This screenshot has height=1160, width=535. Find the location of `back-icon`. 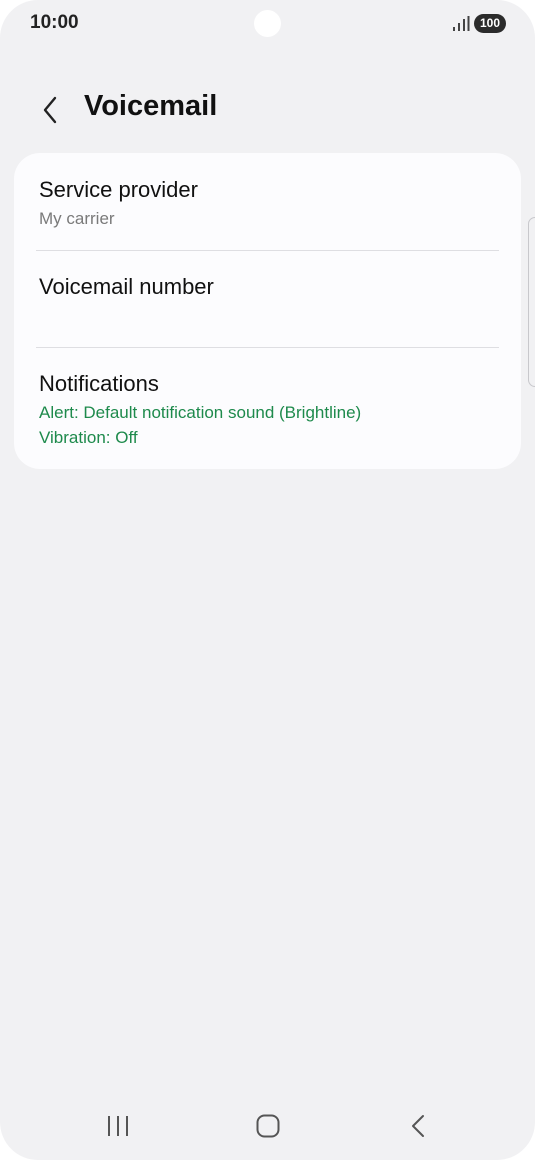

back-icon is located at coordinates (418, 1126).